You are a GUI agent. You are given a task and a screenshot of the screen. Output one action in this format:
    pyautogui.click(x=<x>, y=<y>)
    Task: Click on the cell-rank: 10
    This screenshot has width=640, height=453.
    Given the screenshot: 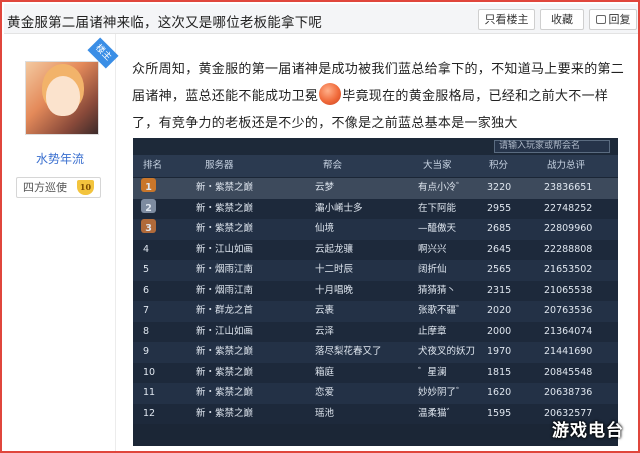 What is the action you would take?
    pyautogui.click(x=149, y=372)
    